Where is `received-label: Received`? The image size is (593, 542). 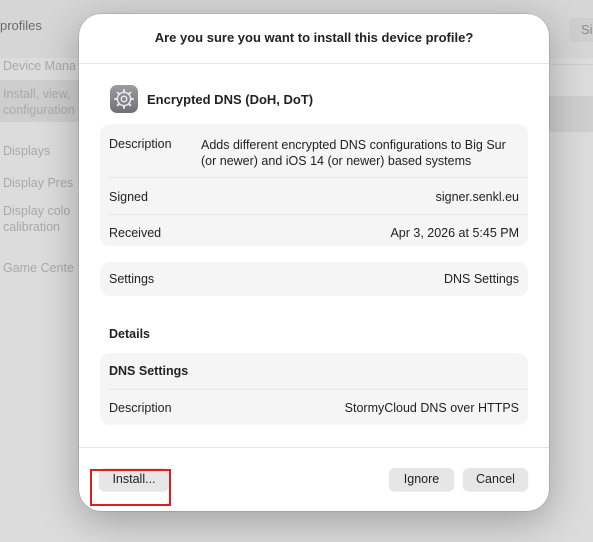
received-label: Received is located at coordinates (135, 233).